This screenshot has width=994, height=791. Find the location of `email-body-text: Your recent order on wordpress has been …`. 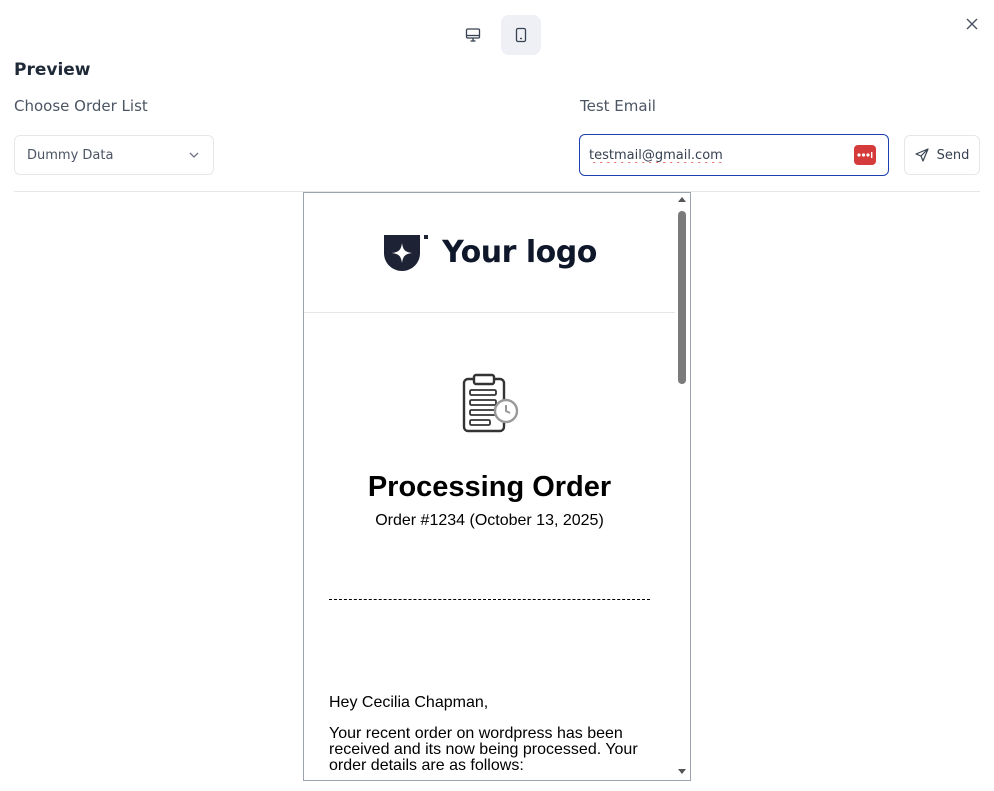

email-body-text: Your recent order on wordpress has been … is located at coordinates (483, 749).